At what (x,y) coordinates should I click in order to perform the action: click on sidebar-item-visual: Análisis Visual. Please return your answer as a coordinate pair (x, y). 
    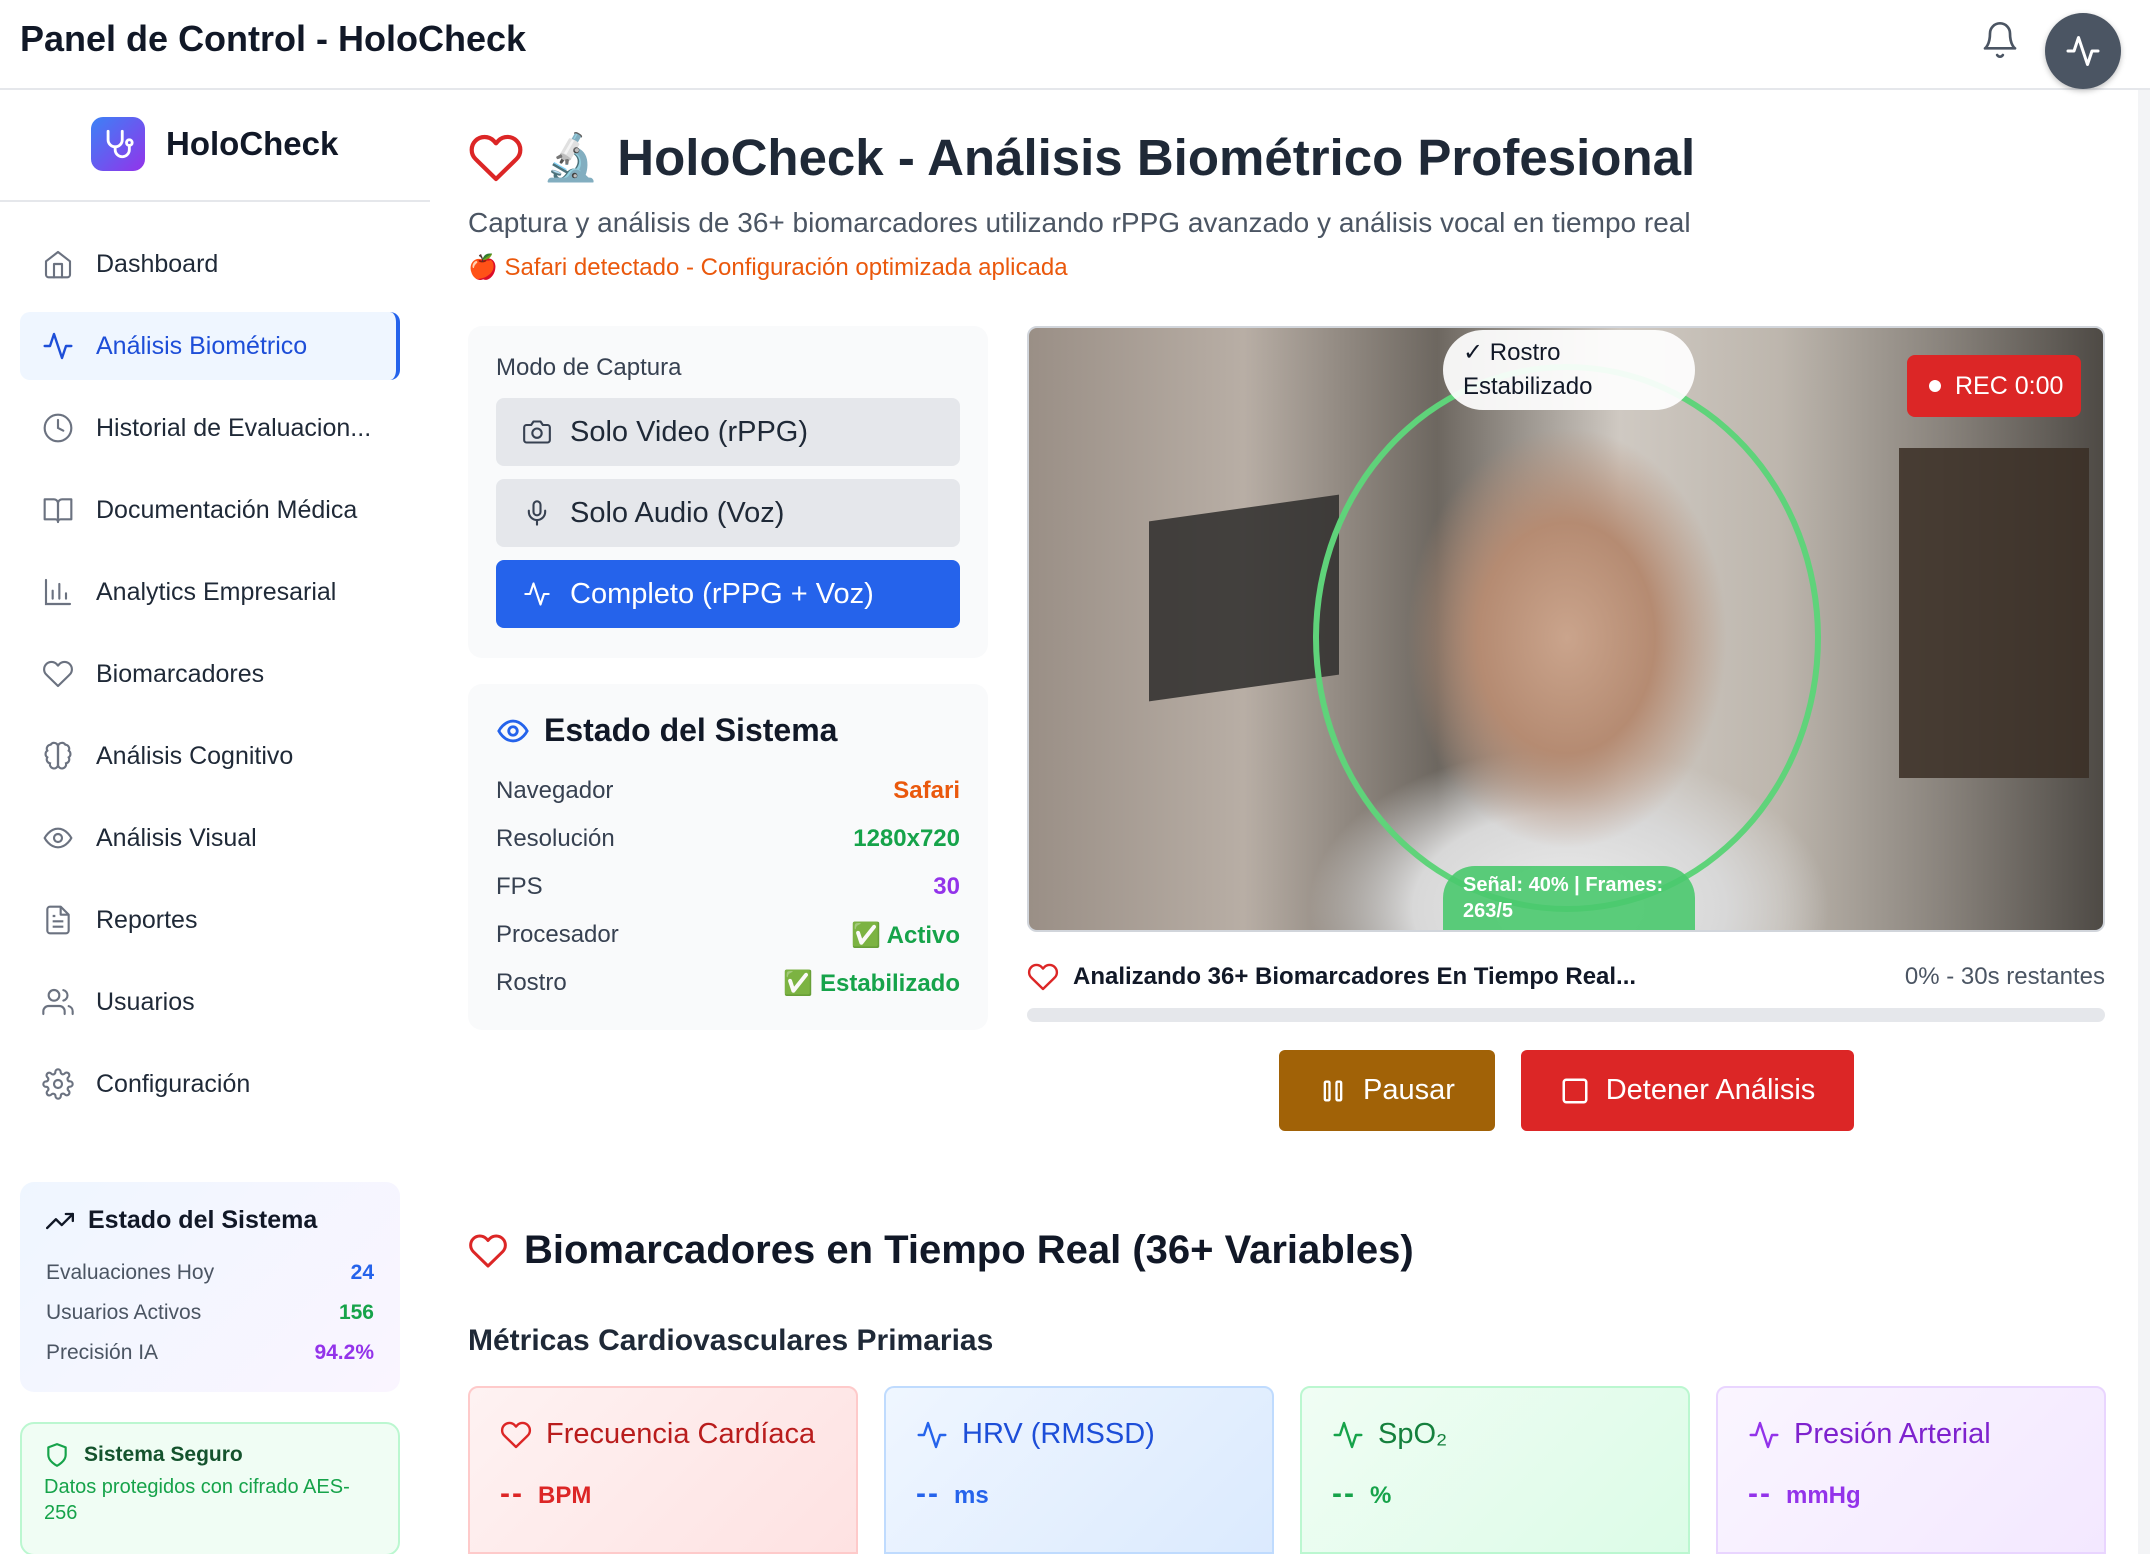
    Looking at the image, I should click on (210, 838).